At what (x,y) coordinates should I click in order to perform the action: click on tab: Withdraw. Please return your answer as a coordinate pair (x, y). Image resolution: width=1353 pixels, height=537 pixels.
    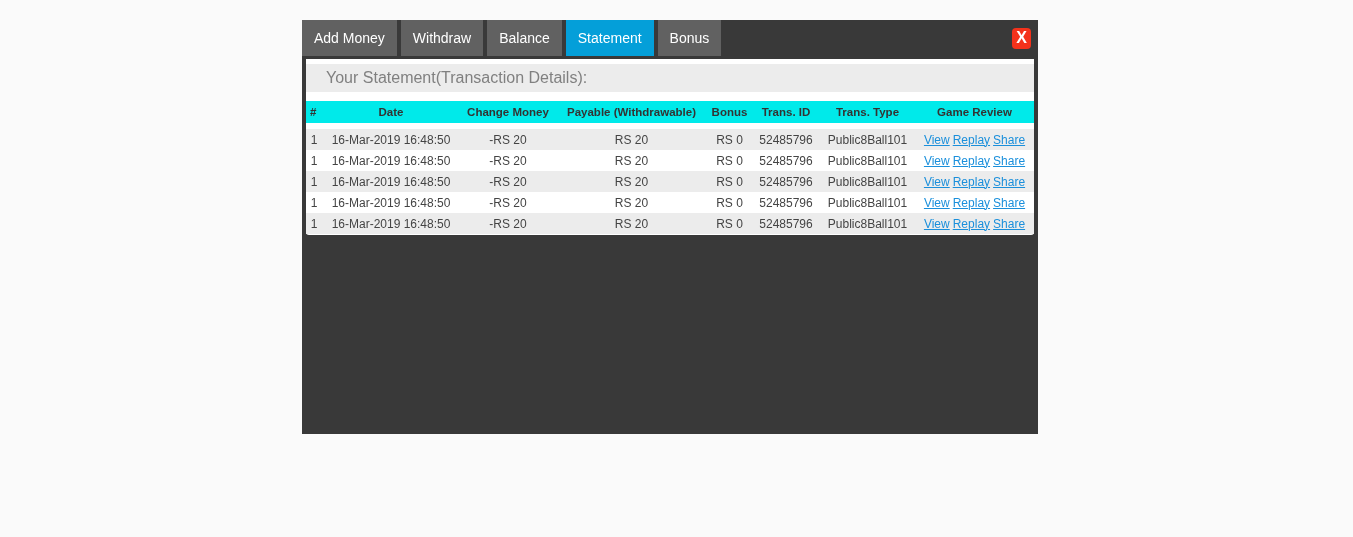
    Looking at the image, I should click on (442, 38).